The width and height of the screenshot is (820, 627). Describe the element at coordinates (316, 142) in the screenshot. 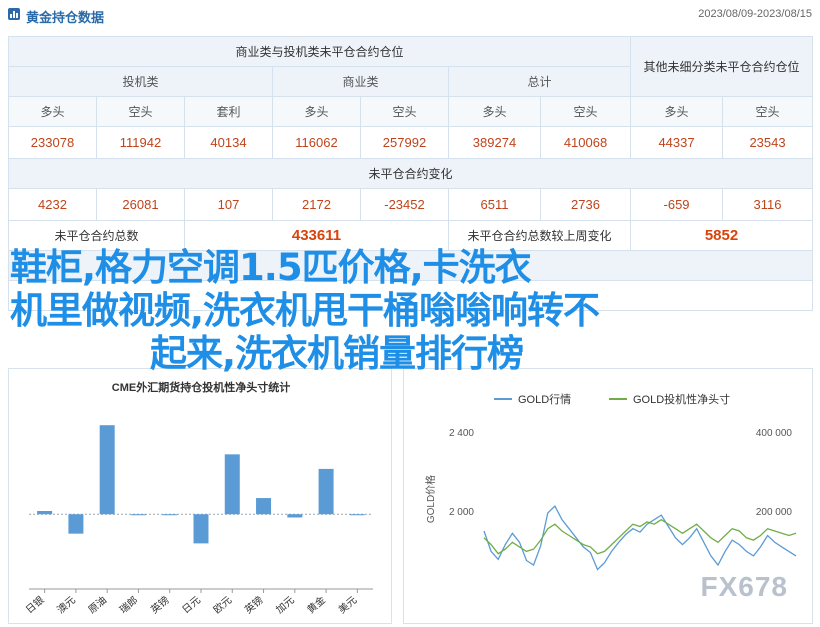

I see `position-cell: 116062` at that location.